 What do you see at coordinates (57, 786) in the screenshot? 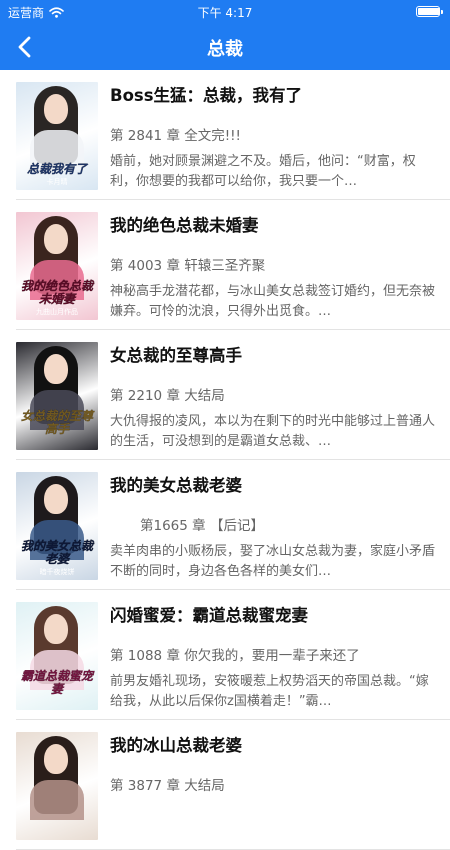
I see `book-cover-image` at bounding box center [57, 786].